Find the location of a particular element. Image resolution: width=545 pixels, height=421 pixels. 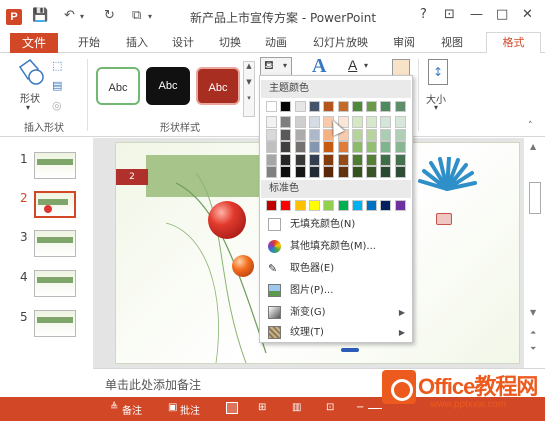

vertical-scrollbar: ▲ ▼ ⏶ ⏷ is located at coordinates (534, 253).